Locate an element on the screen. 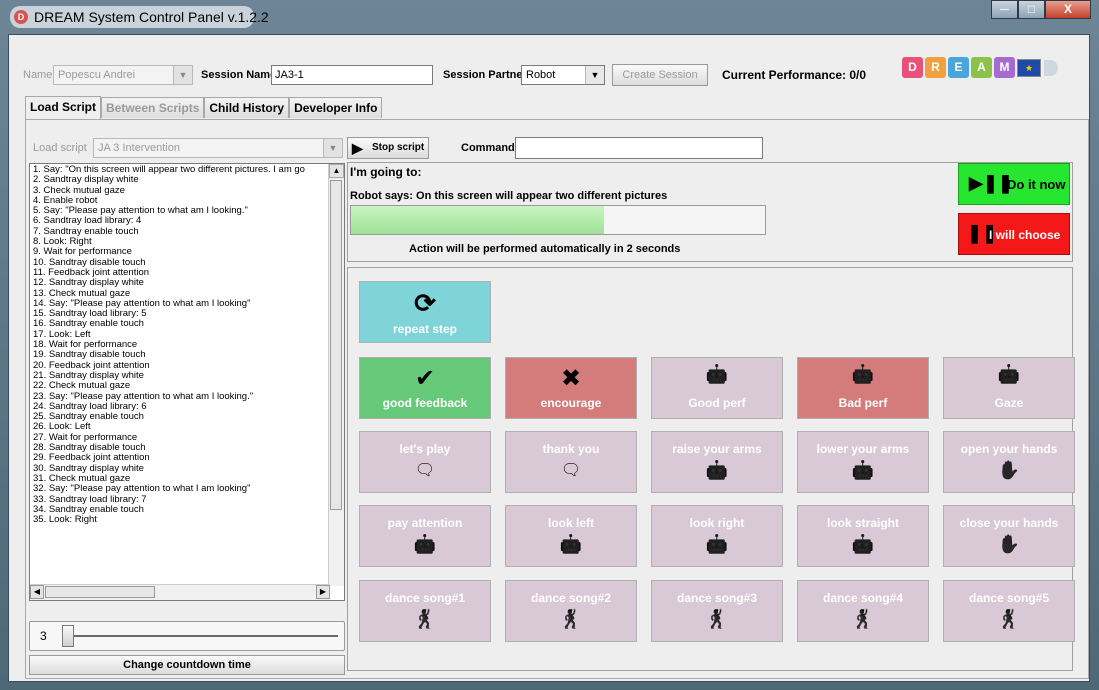 This screenshot has width=1099, height=690. look-left-button: look left 🤖 is located at coordinates (571, 536).